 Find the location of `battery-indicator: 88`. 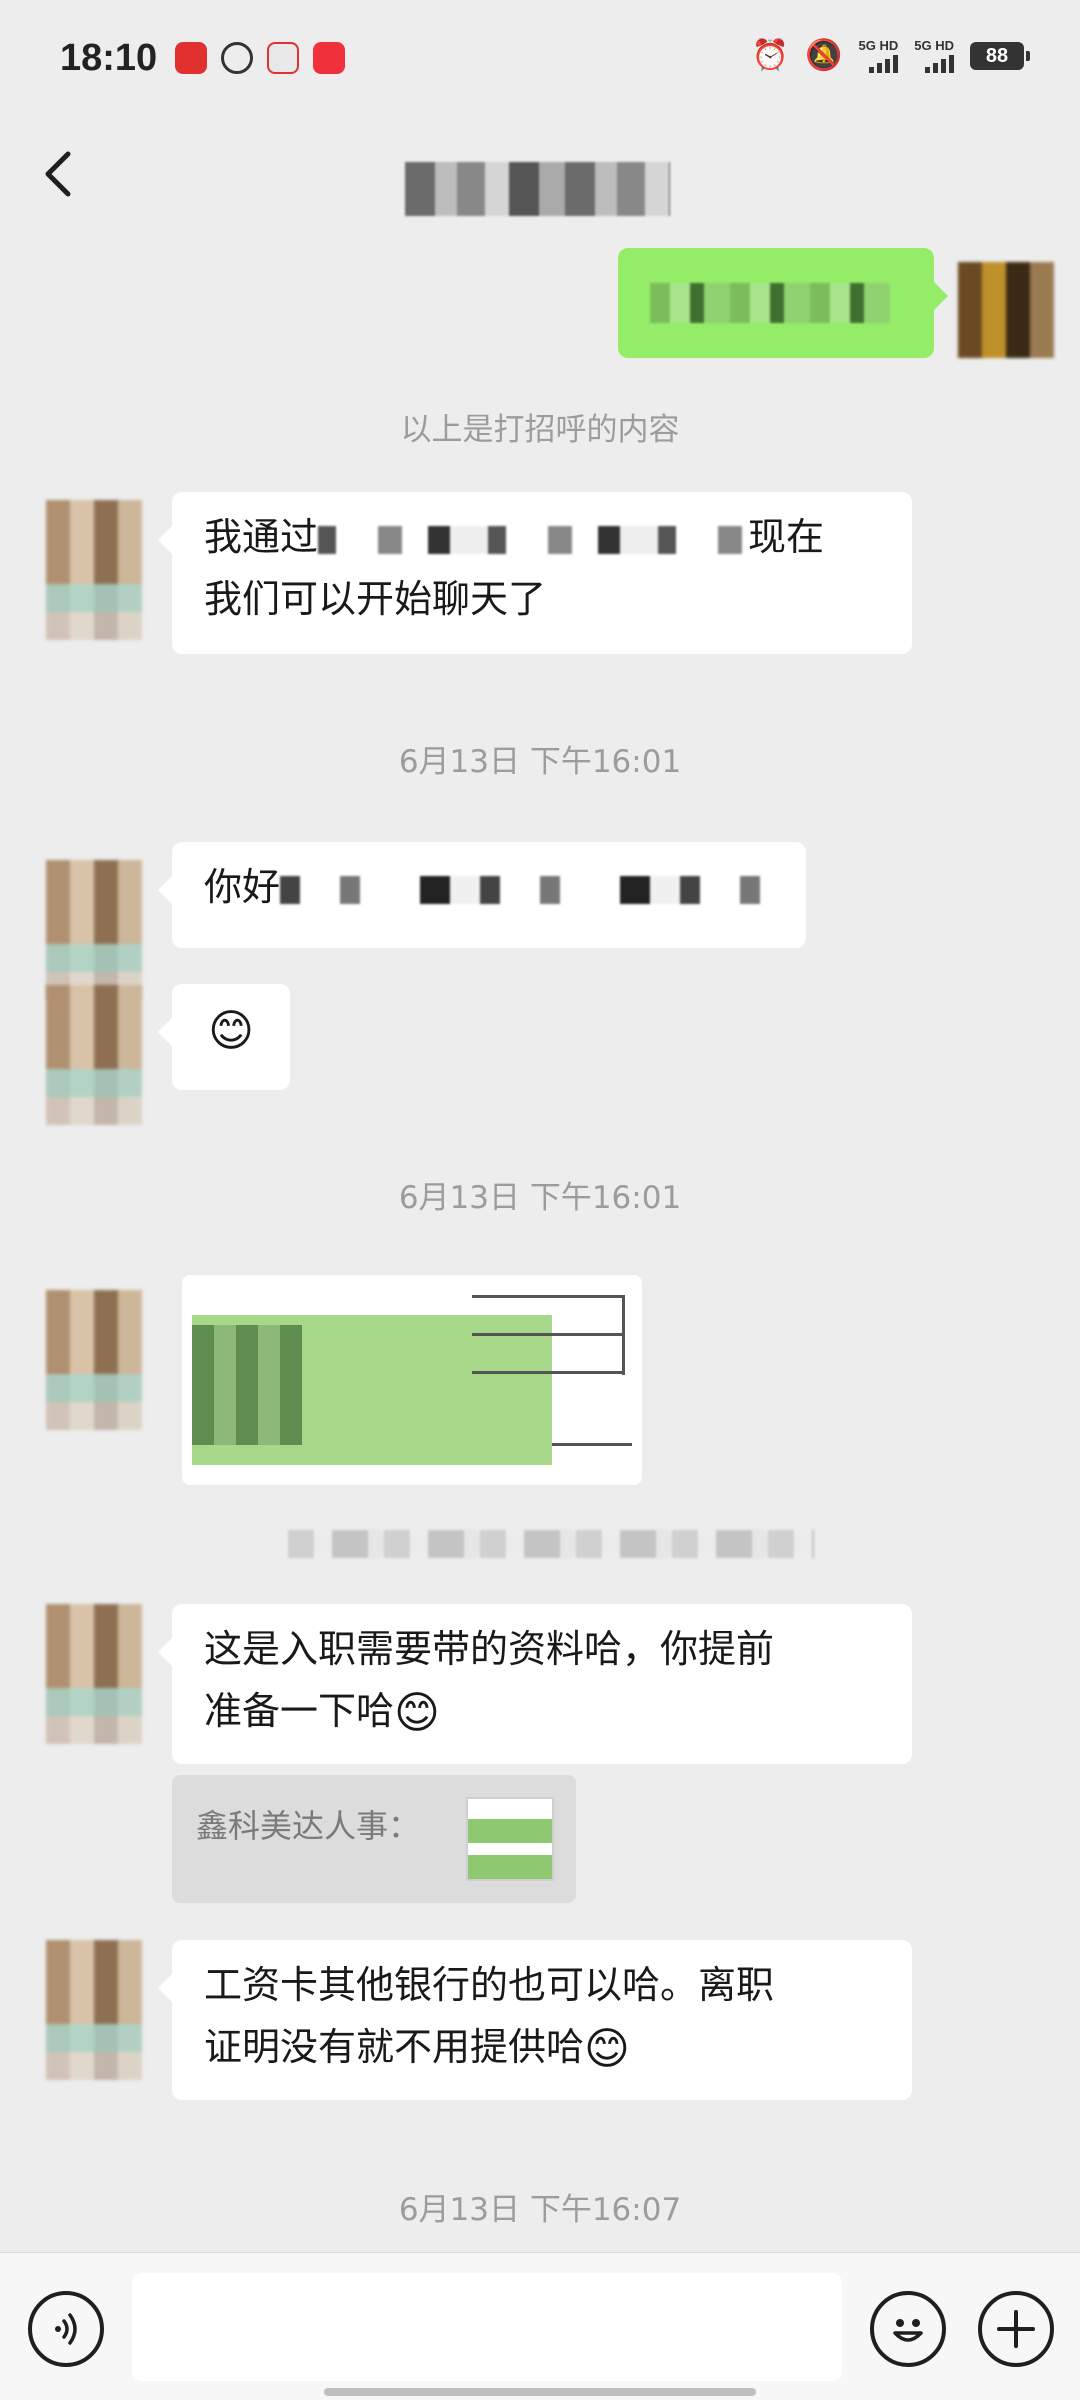

battery-indicator: 88 is located at coordinates (1000, 55).